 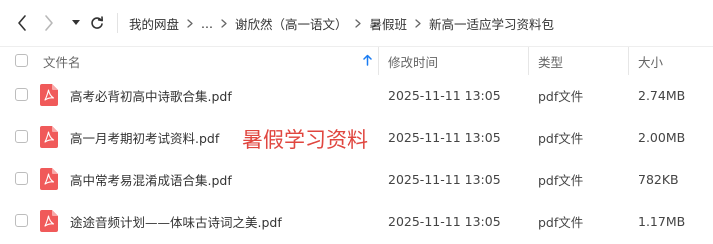 What do you see at coordinates (151, 179) in the screenshot?
I see `file-name: 高中常考易混淆成语合集.pdf` at bounding box center [151, 179].